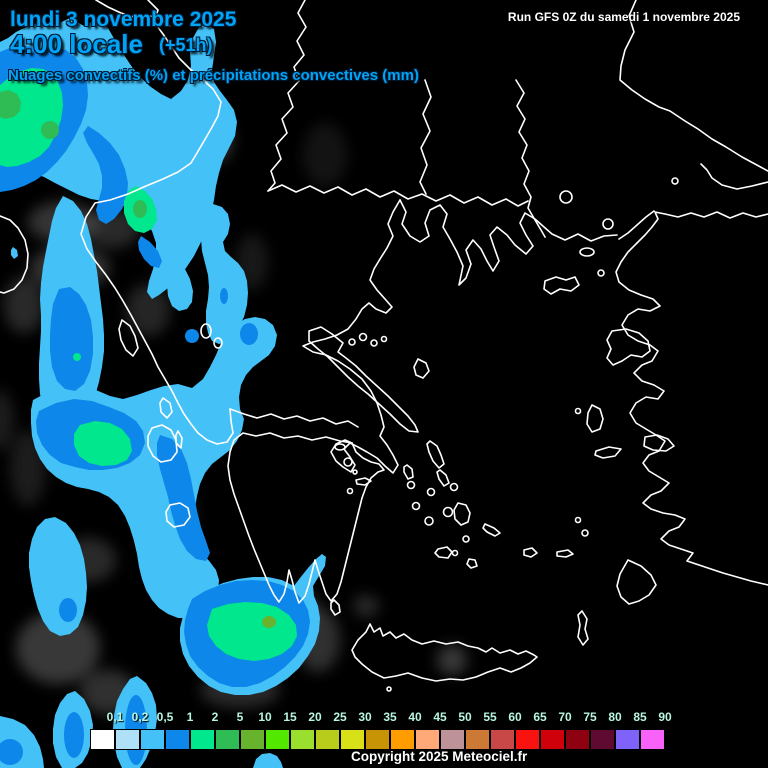 The height and width of the screenshot is (768, 768). What do you see at coordinates (590, 717) in the screenshot?
I see `legend-label: 75` at bounding box center [590, 717].